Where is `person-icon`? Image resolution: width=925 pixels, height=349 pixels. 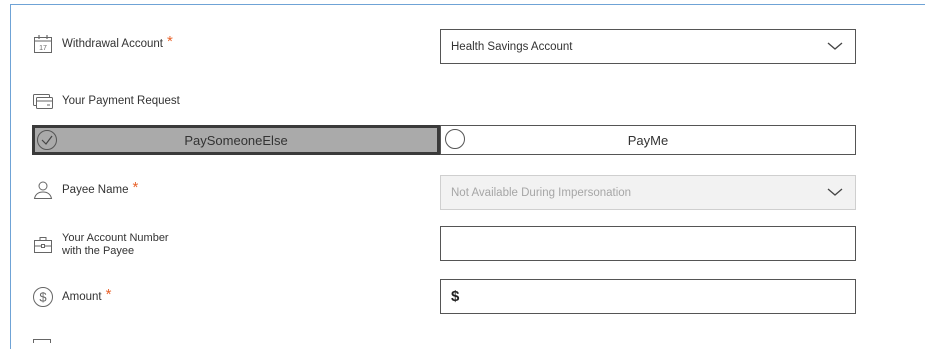
person-icon is located at coordinates (43, 190).